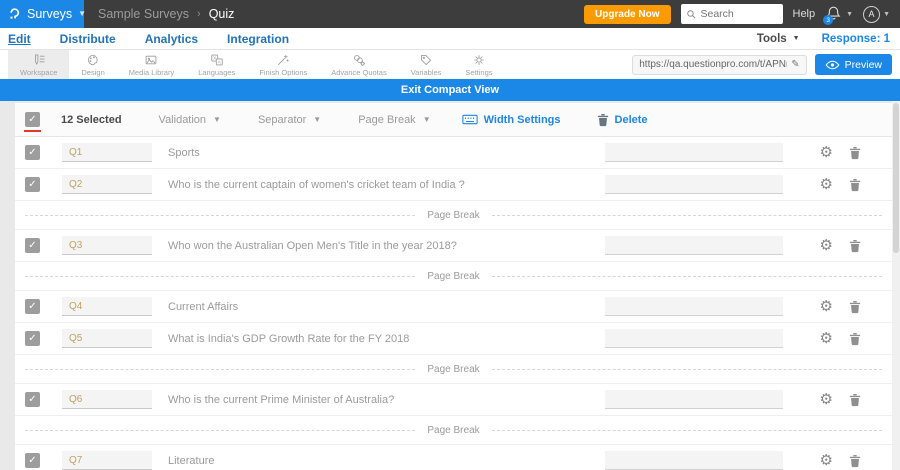  What do you see at coordinates (283, 59) in the screenshot?
I see `finish-options-icon` at bounding box center [283, 59].